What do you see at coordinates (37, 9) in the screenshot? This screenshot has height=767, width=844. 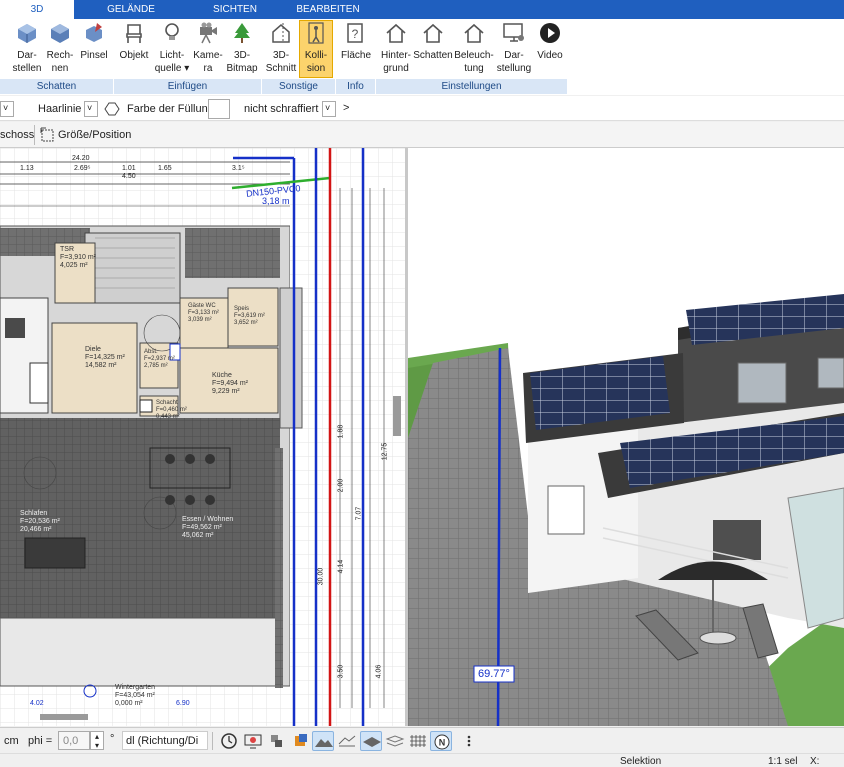 I see `tab-3d: 3D` at bounding box center [37, 9].